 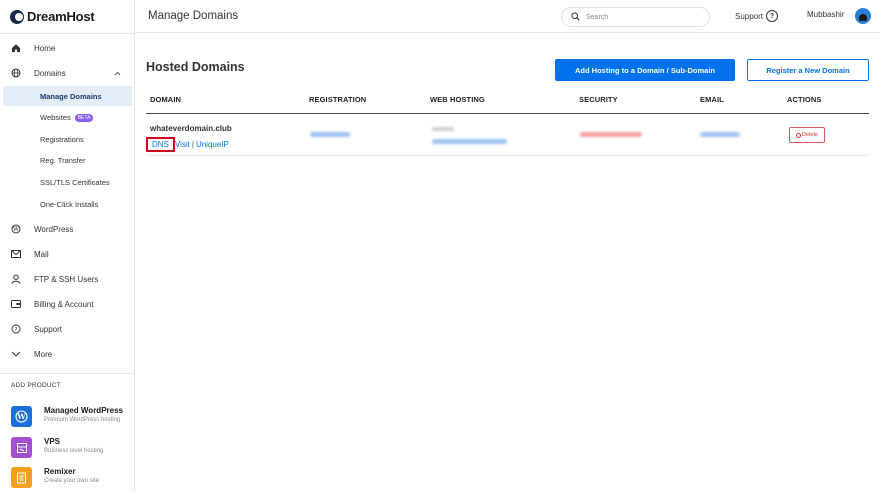 I want to click on sidebar-subitem-label: Websites BETA, so click(x=67, y=117).